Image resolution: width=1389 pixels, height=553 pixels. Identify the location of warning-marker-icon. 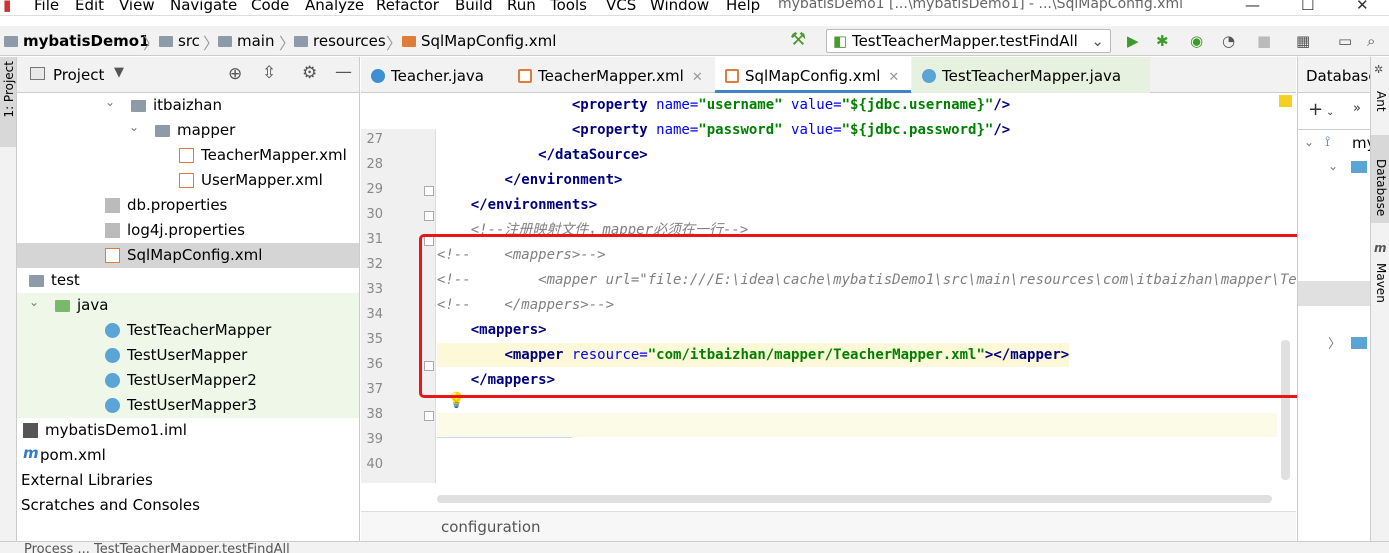
(1285, 101).